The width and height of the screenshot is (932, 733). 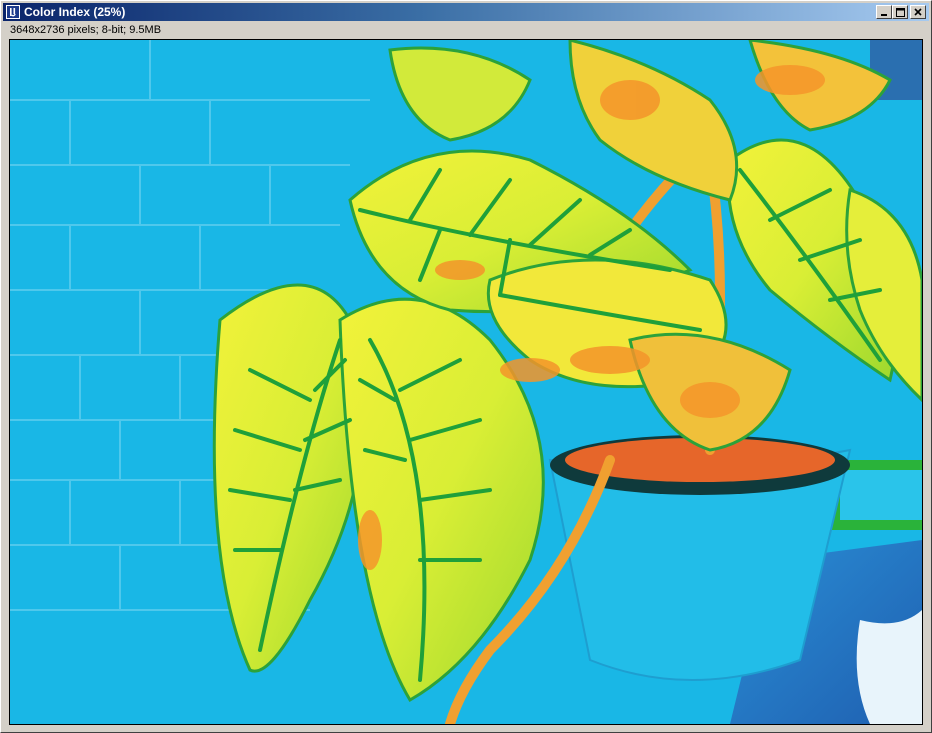 I want to click on title-bar: Color Index (25%), so click(x=466, y=12).